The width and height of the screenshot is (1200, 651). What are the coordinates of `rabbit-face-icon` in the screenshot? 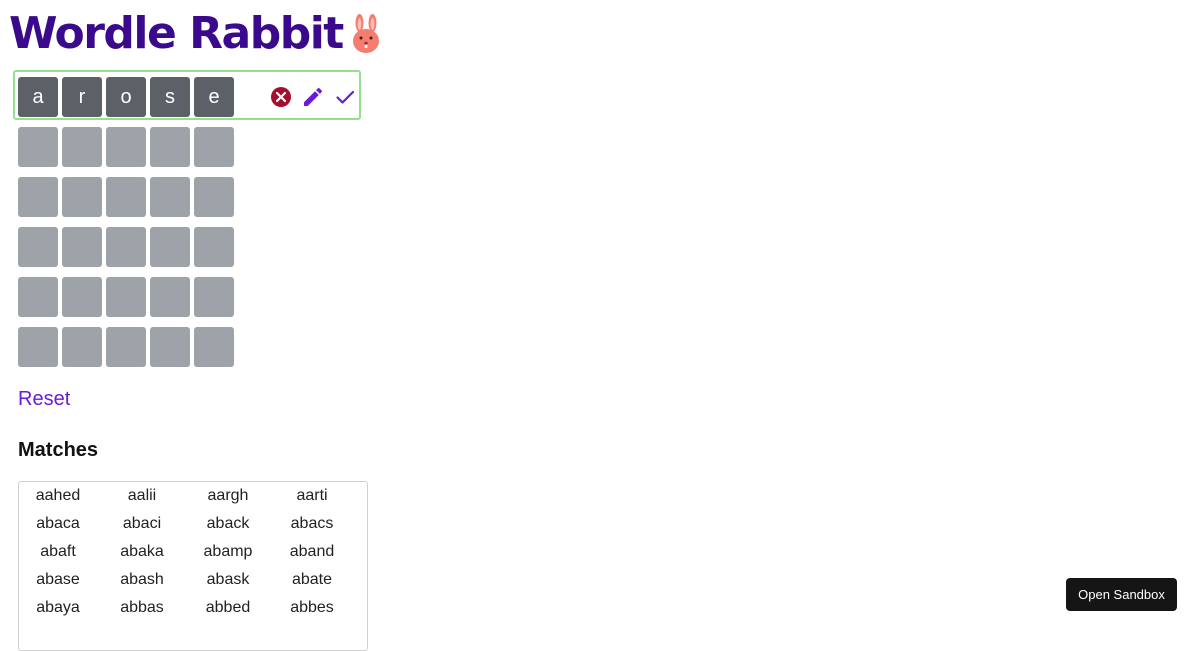 It's located at (366, 40).